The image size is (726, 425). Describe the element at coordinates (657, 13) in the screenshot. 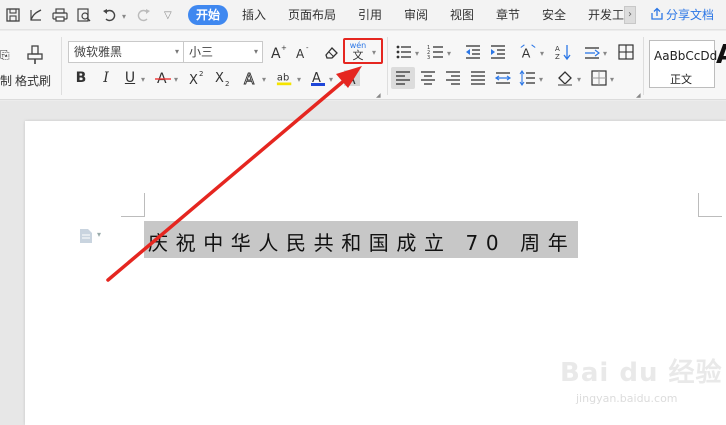

I see `share-icon` at that location.